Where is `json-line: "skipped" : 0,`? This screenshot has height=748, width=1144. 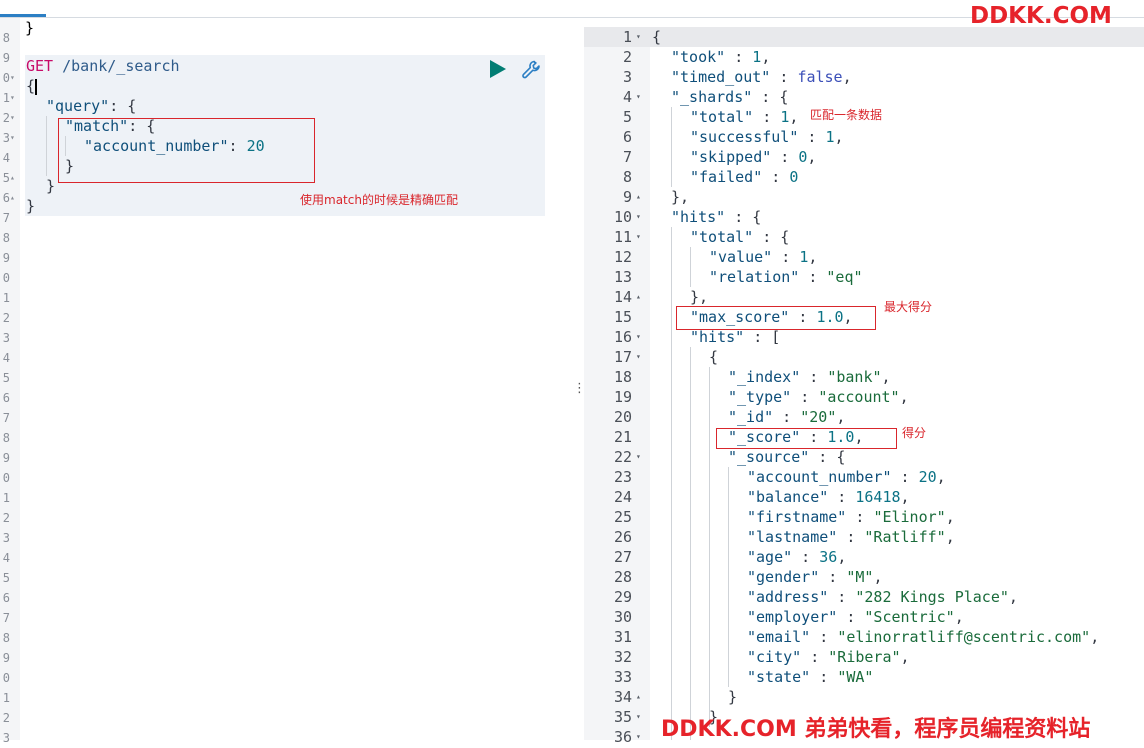
json-line: "skipped" : 0, is located at coordinates (753, 157).